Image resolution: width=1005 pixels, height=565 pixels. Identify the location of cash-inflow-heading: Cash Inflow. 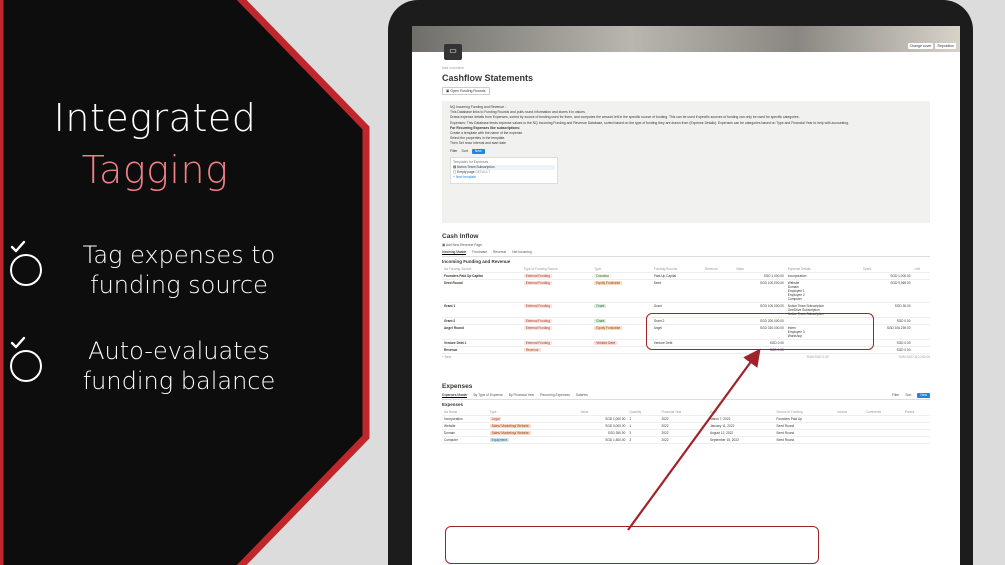
(460, 236).